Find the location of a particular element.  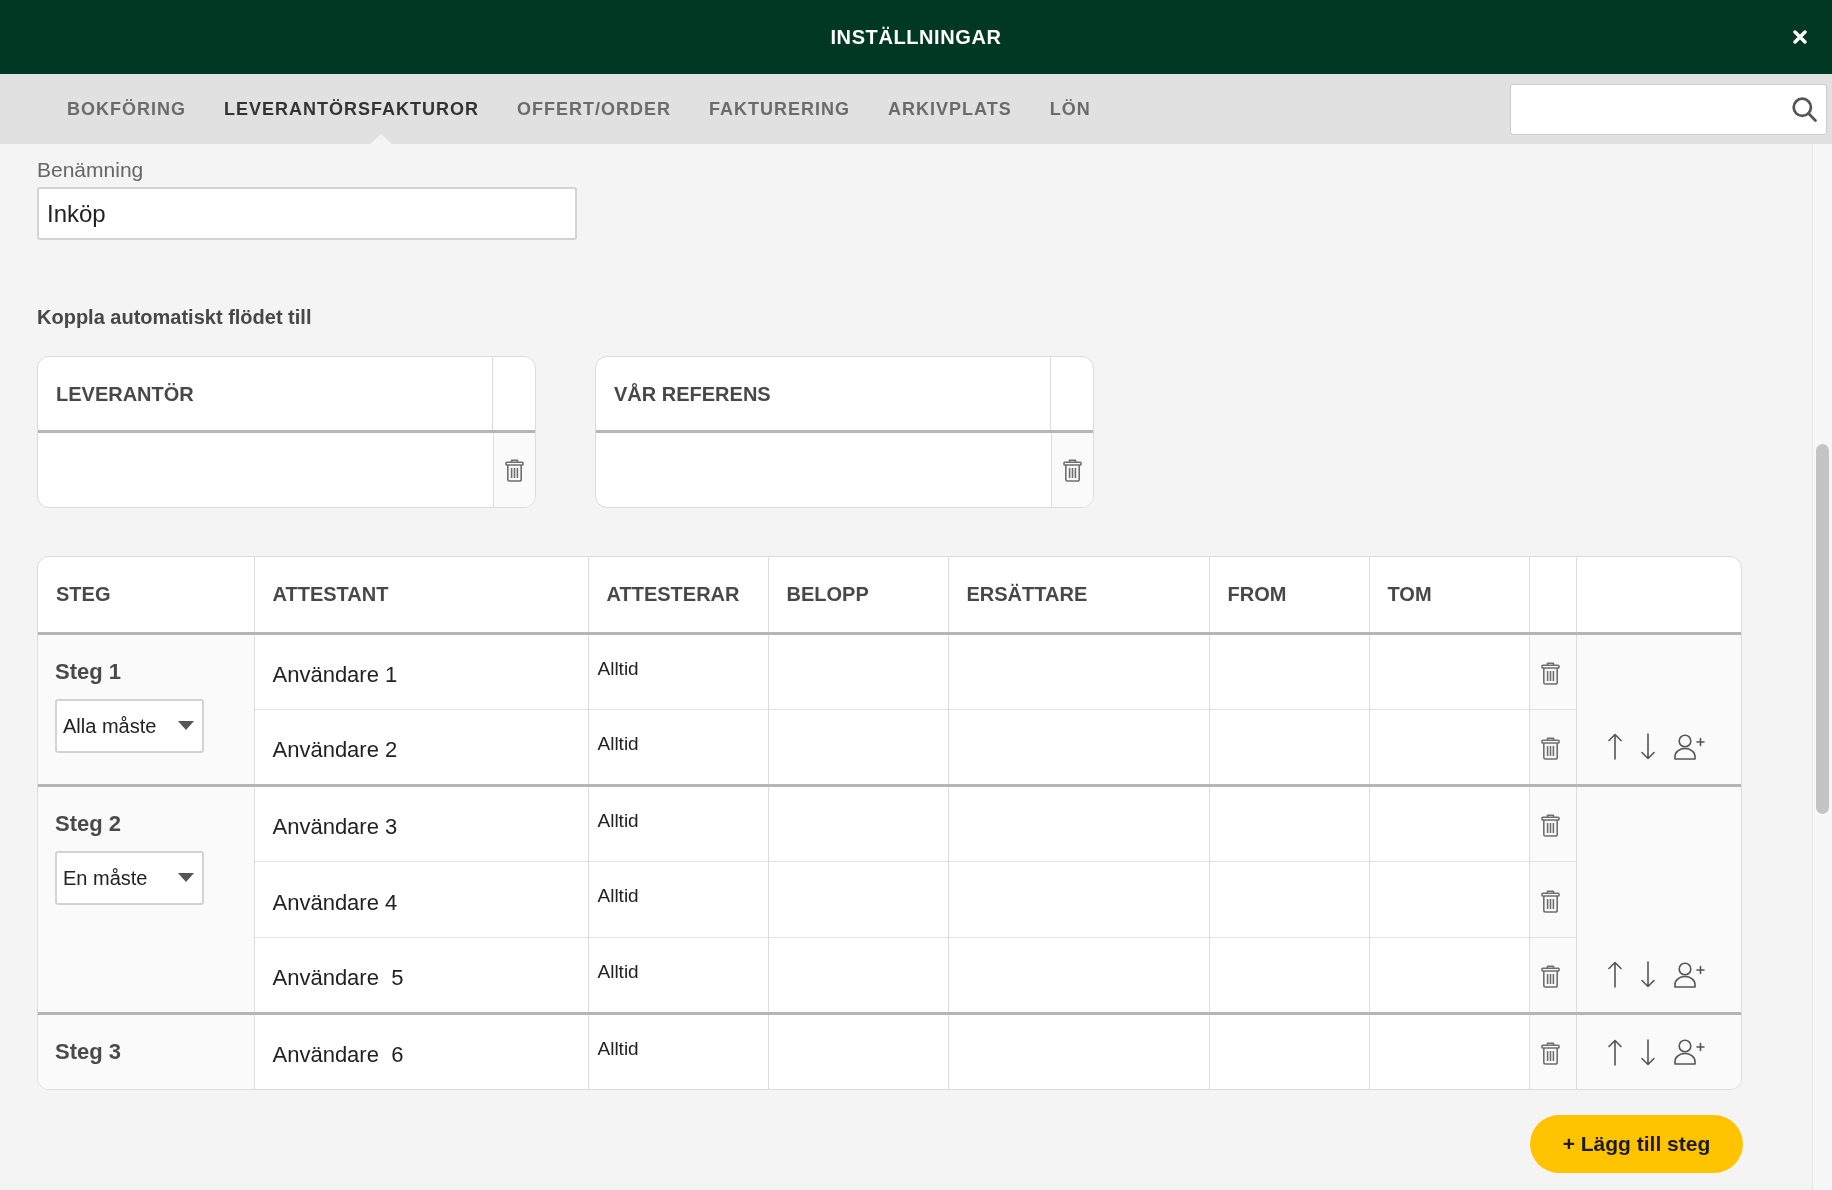

step-label: Steg 2 is located at coordinates (88, 823).